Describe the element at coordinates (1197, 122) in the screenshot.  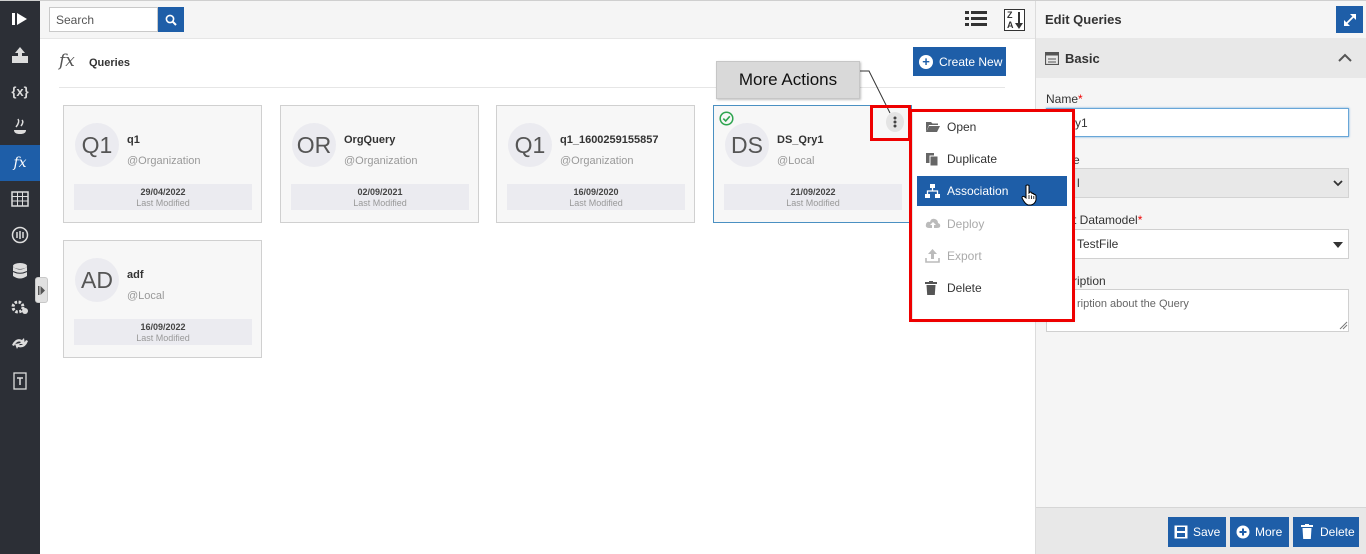
I see `name-field: _Qry1` at that location.